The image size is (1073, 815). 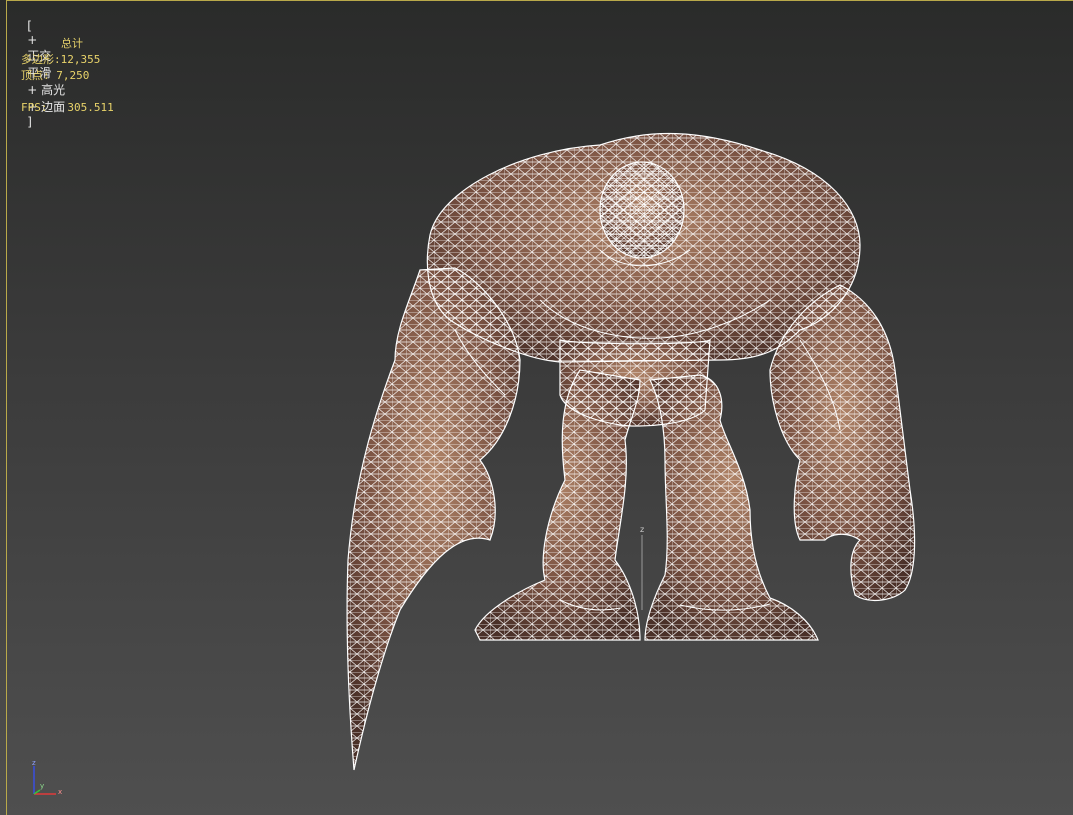 What do you see at coordinates (60, 792) in the screenshot?
I see `x-axis-label: x` at bounding box center [60, 792].